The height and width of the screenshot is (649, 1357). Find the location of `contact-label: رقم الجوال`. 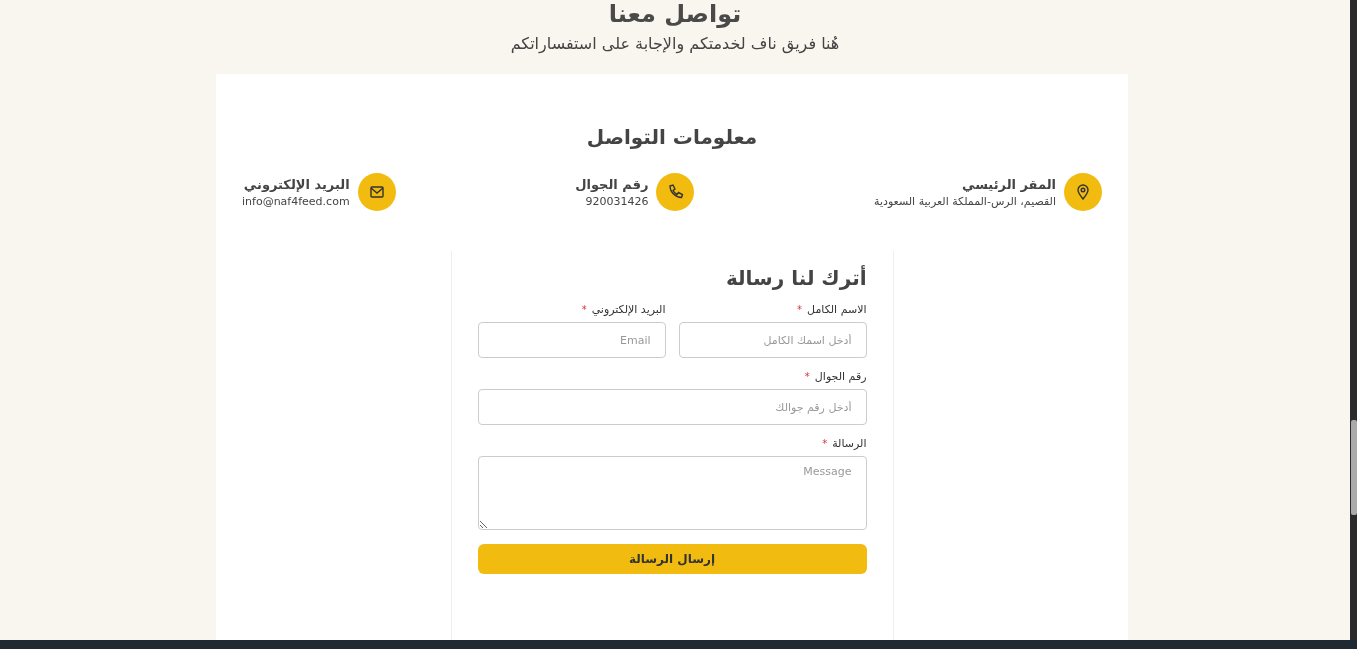

contact-label: رقم الجوال is located at coordinates (612, 184).